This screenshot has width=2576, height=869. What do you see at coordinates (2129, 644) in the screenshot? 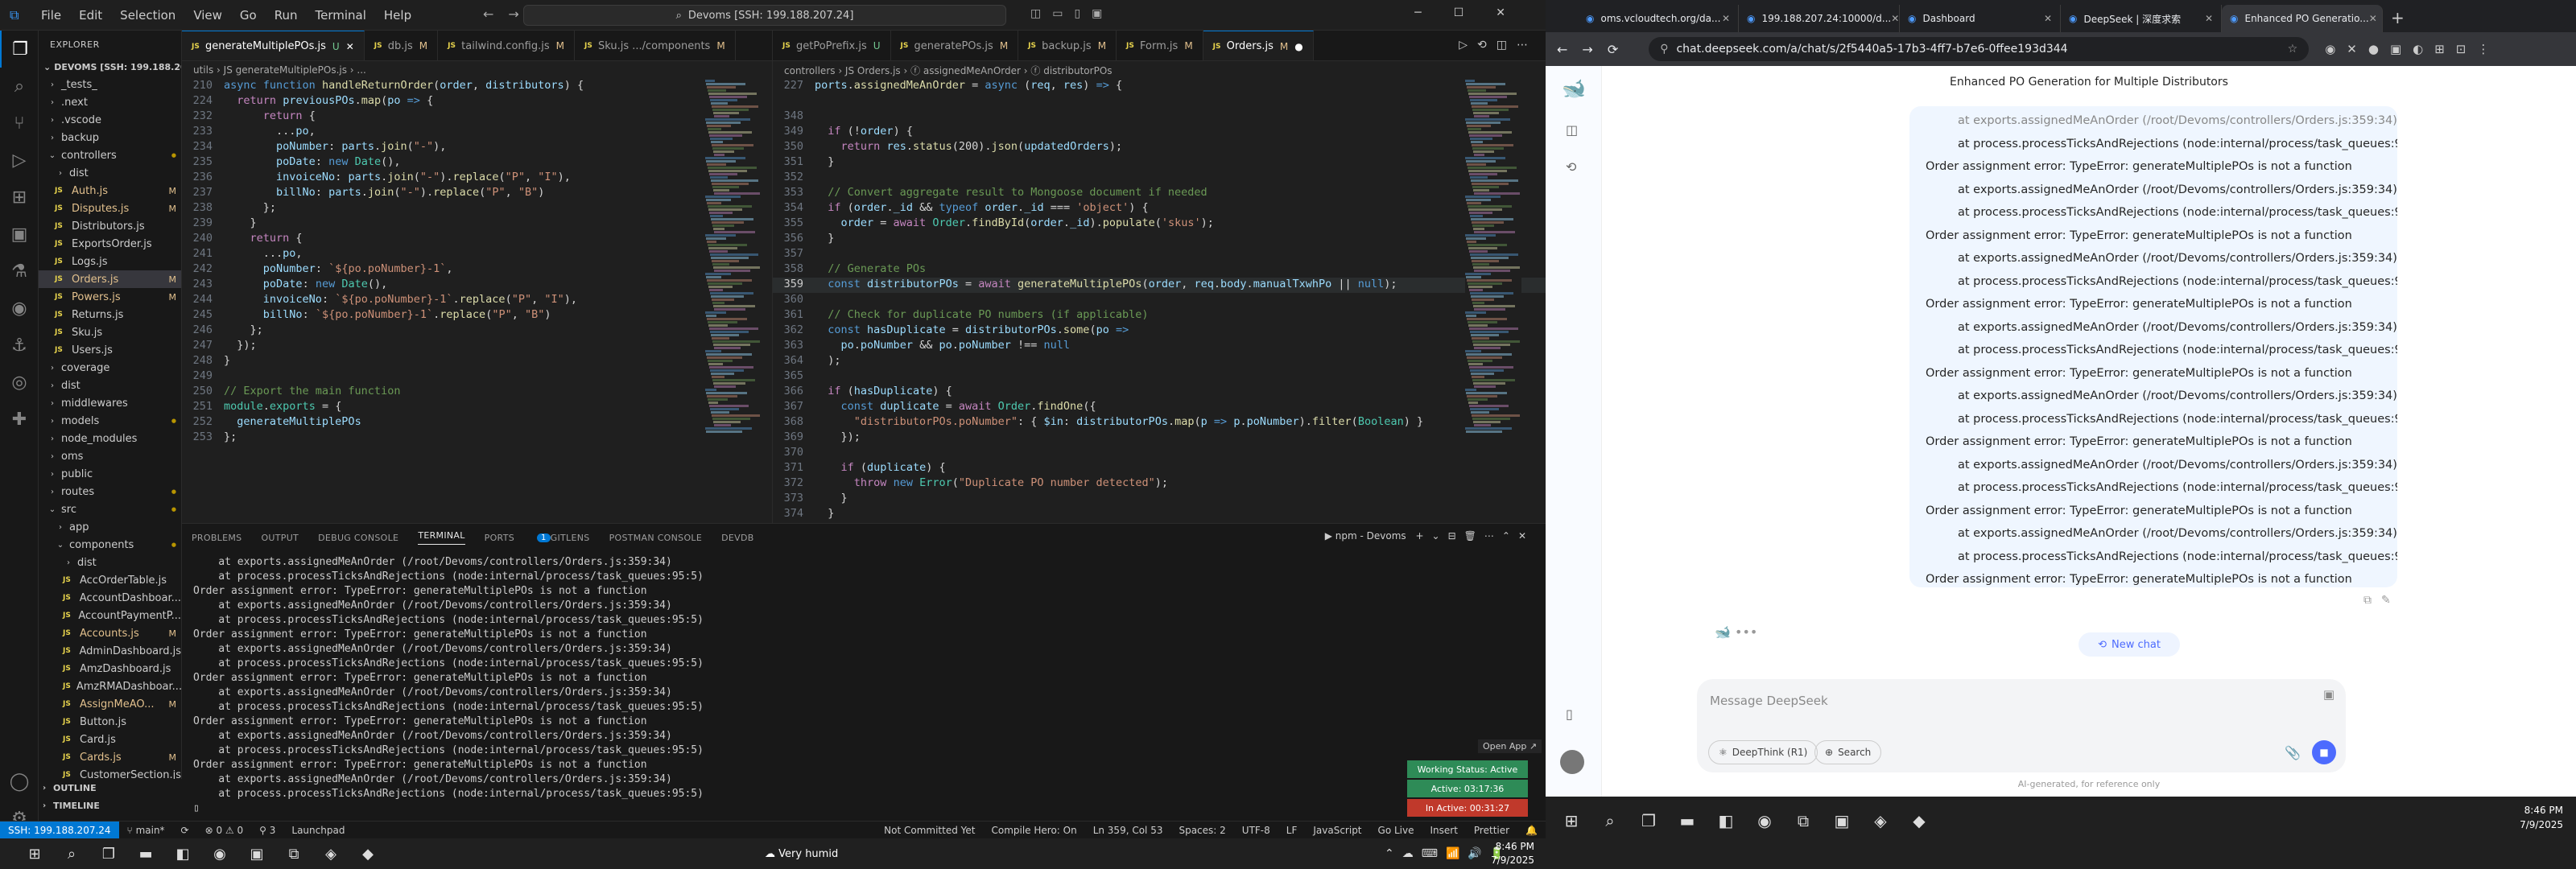
I see `new-chat-button: ⟲ New chat` at bounding box center [2129, 644].